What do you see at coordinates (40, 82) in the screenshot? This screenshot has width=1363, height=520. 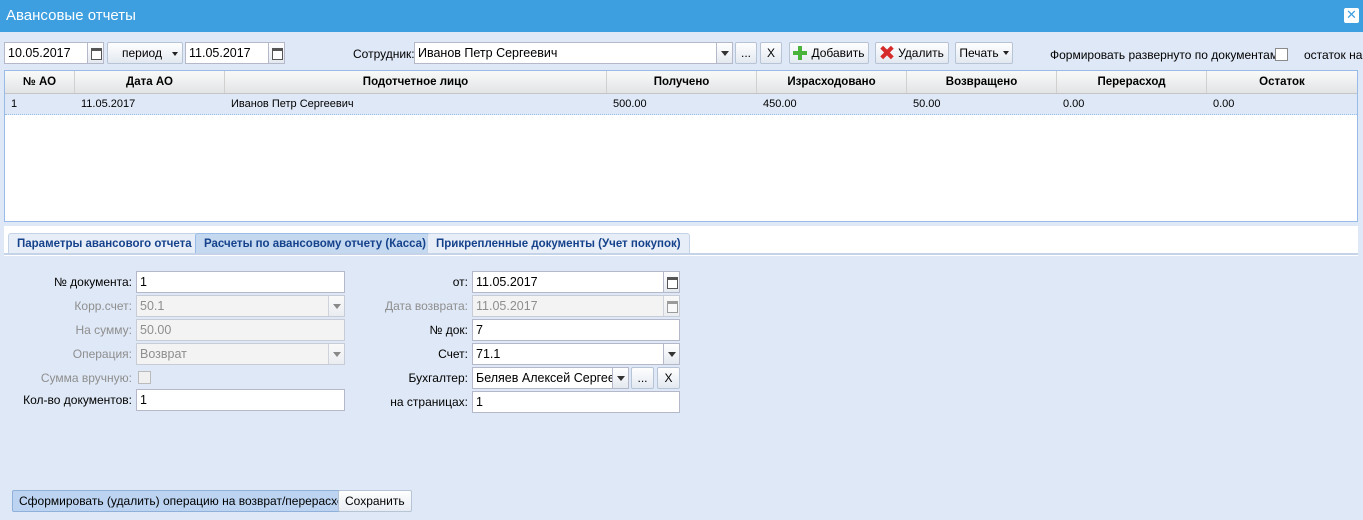 I see `column-header: № АО` at bounding box center [40, 82].